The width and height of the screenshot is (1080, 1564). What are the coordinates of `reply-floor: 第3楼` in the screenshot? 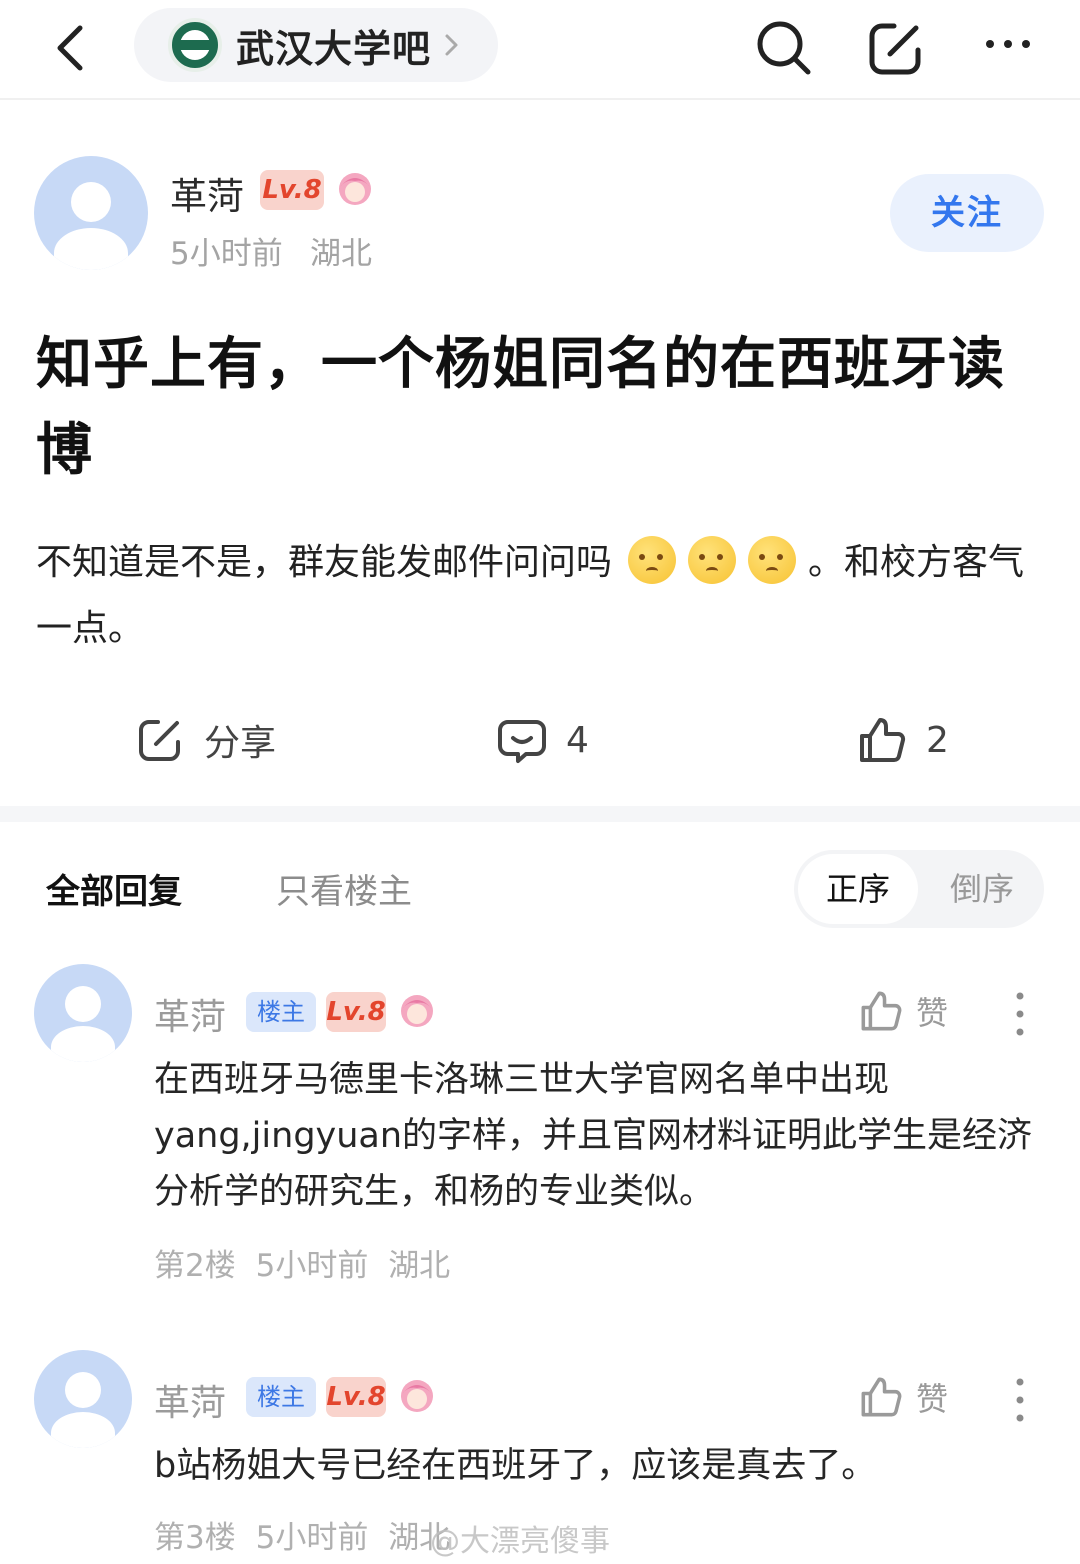 It's located at (195, 1538).